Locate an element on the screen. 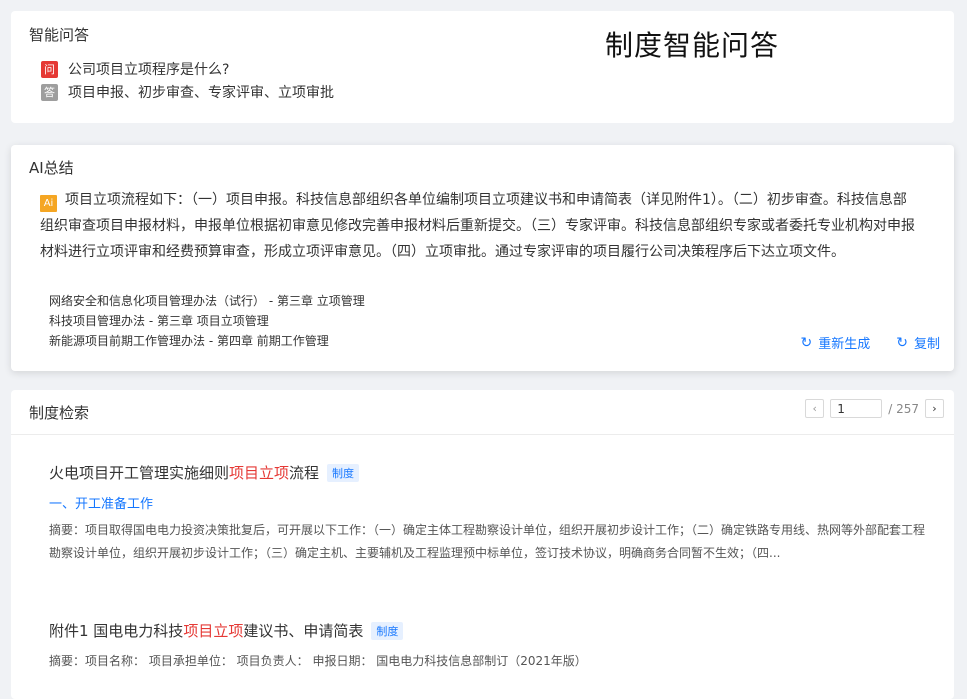 The image size is (967, 699). result-title-text: 附件1 国电电力科技 is located at coordinates (116, 631).